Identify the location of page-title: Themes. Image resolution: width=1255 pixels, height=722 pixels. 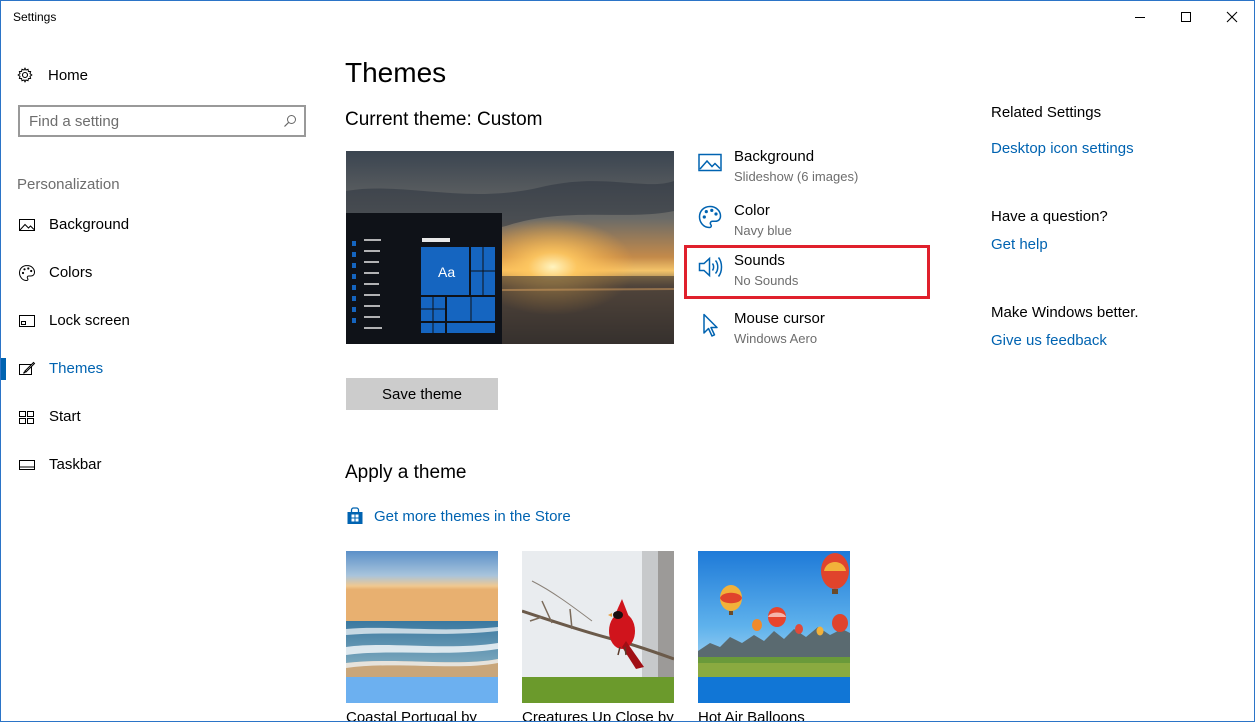
(396, 72).